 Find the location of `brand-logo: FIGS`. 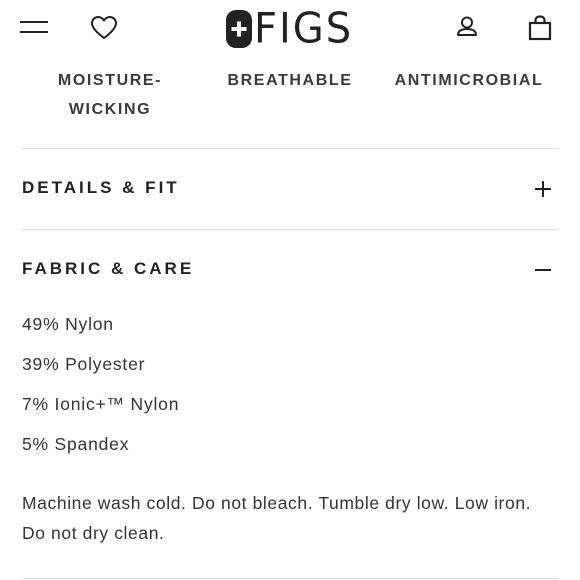

brand-logo: FIGS is located at coordinates (291, 29).